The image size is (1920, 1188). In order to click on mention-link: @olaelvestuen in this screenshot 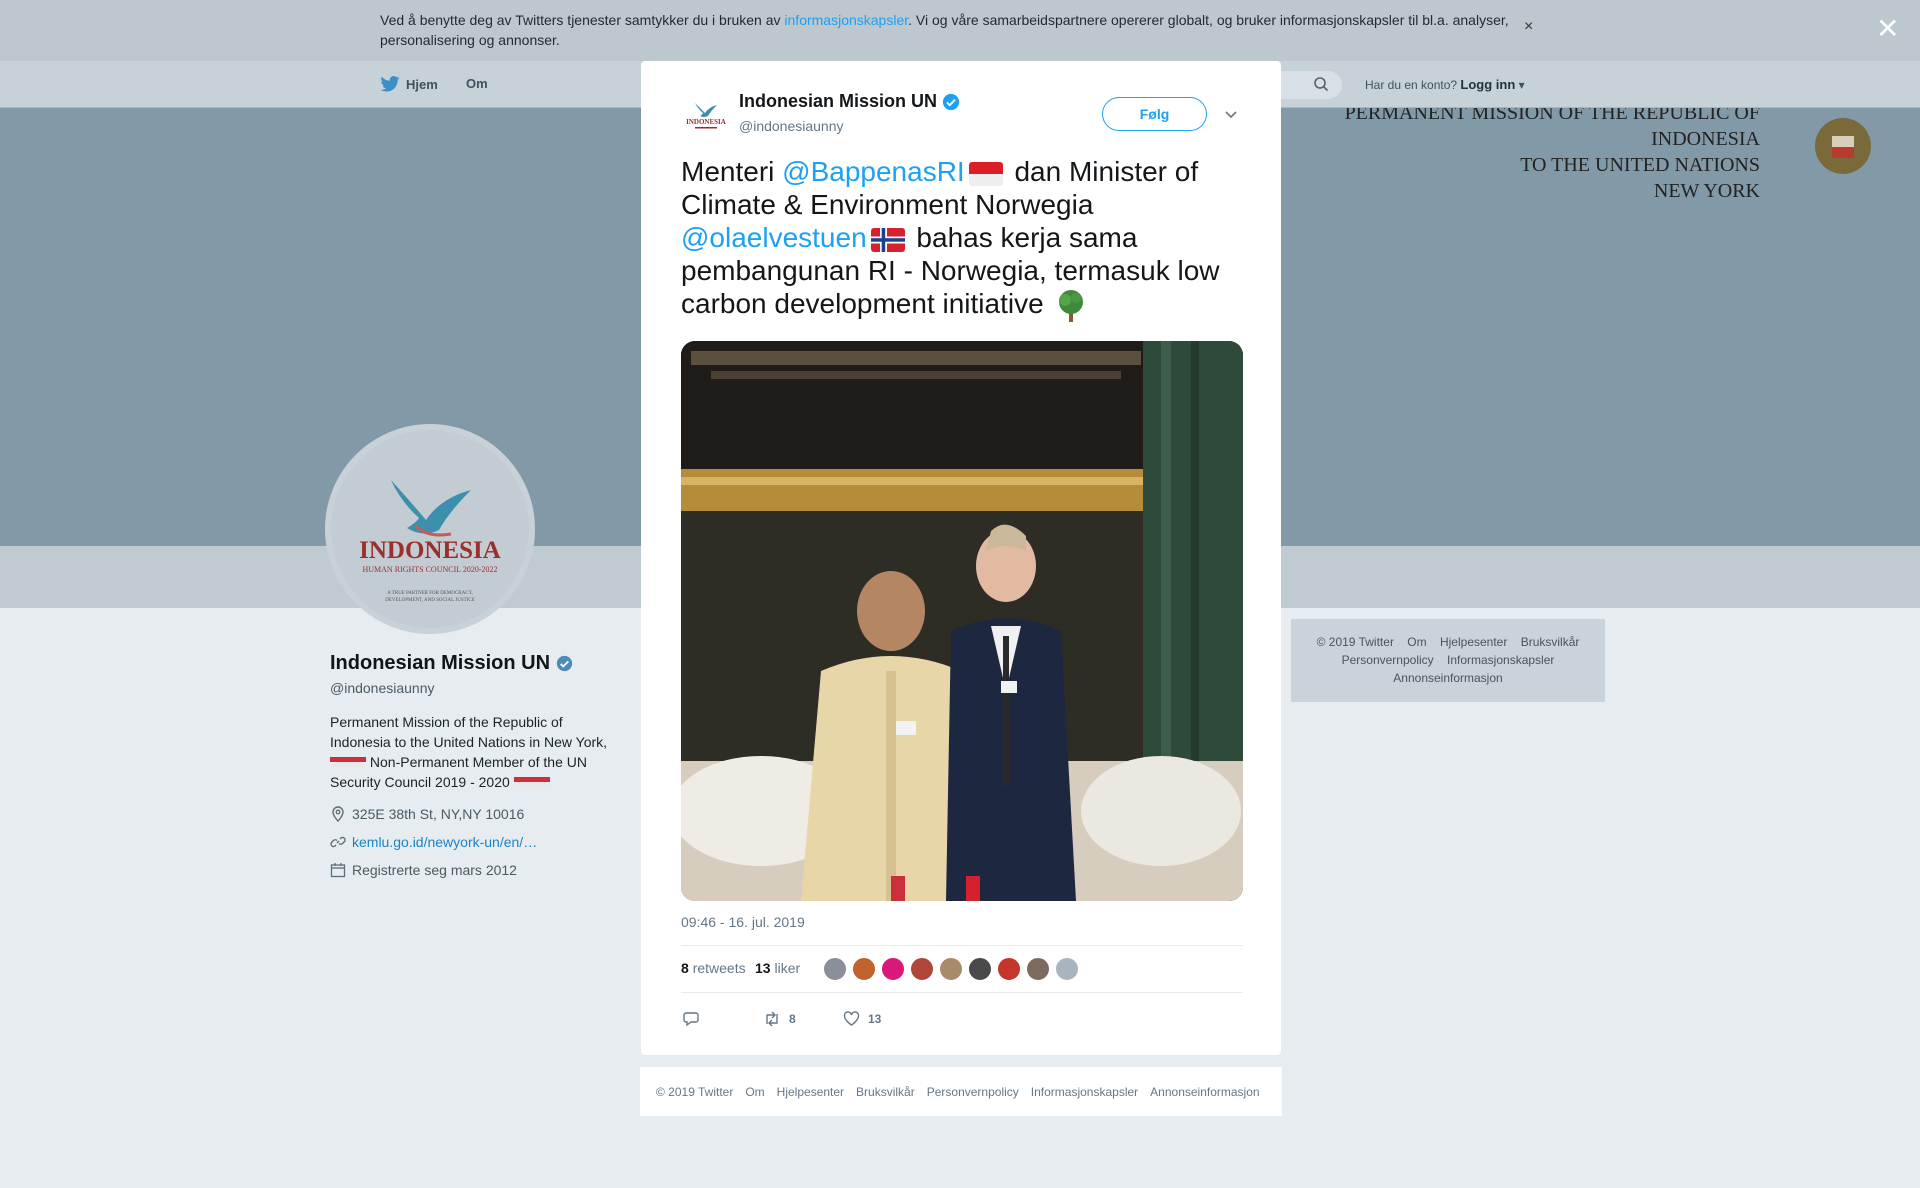, I will do `click(774, 237)`.